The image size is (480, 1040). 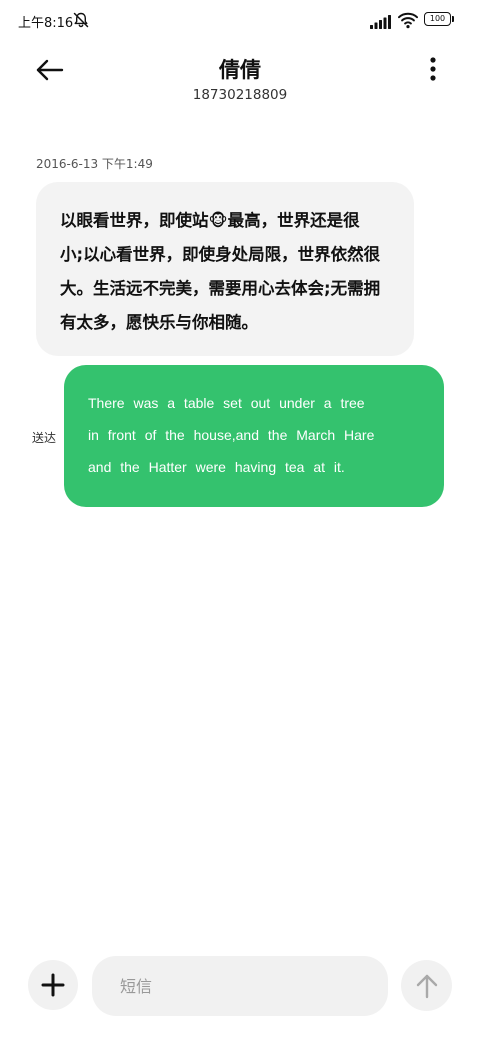 I want to click on send-button, so click(x=426, y=985).